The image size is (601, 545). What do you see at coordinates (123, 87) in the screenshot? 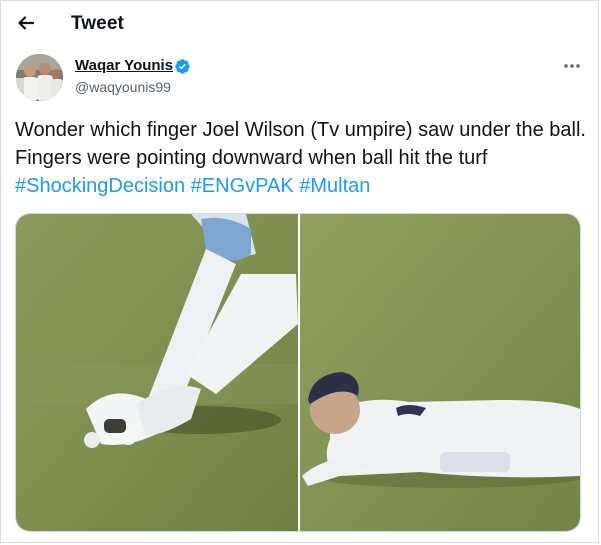
I see `author-handle: @waqyounis99` at bounding box center [123, 87].